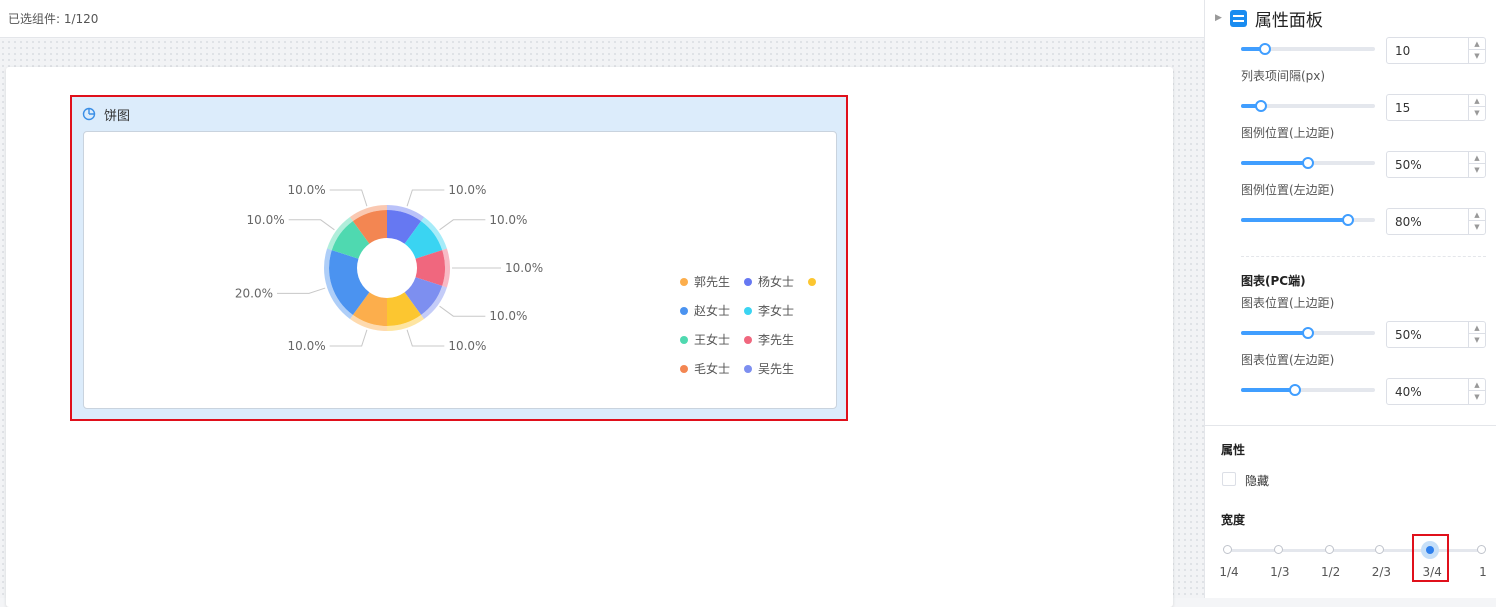 Image resolution: width=1496 pixels, height=607 pixels. What do you see at coordinates (1350, 18) in the screenshot?
I see `panel-header: ▶ 属性面板` at bounding box center [1350, 18].